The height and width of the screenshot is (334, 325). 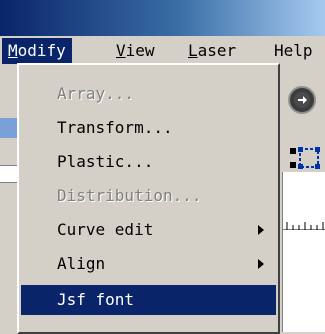 I want to click on ruler, so click(x=303, y=252).